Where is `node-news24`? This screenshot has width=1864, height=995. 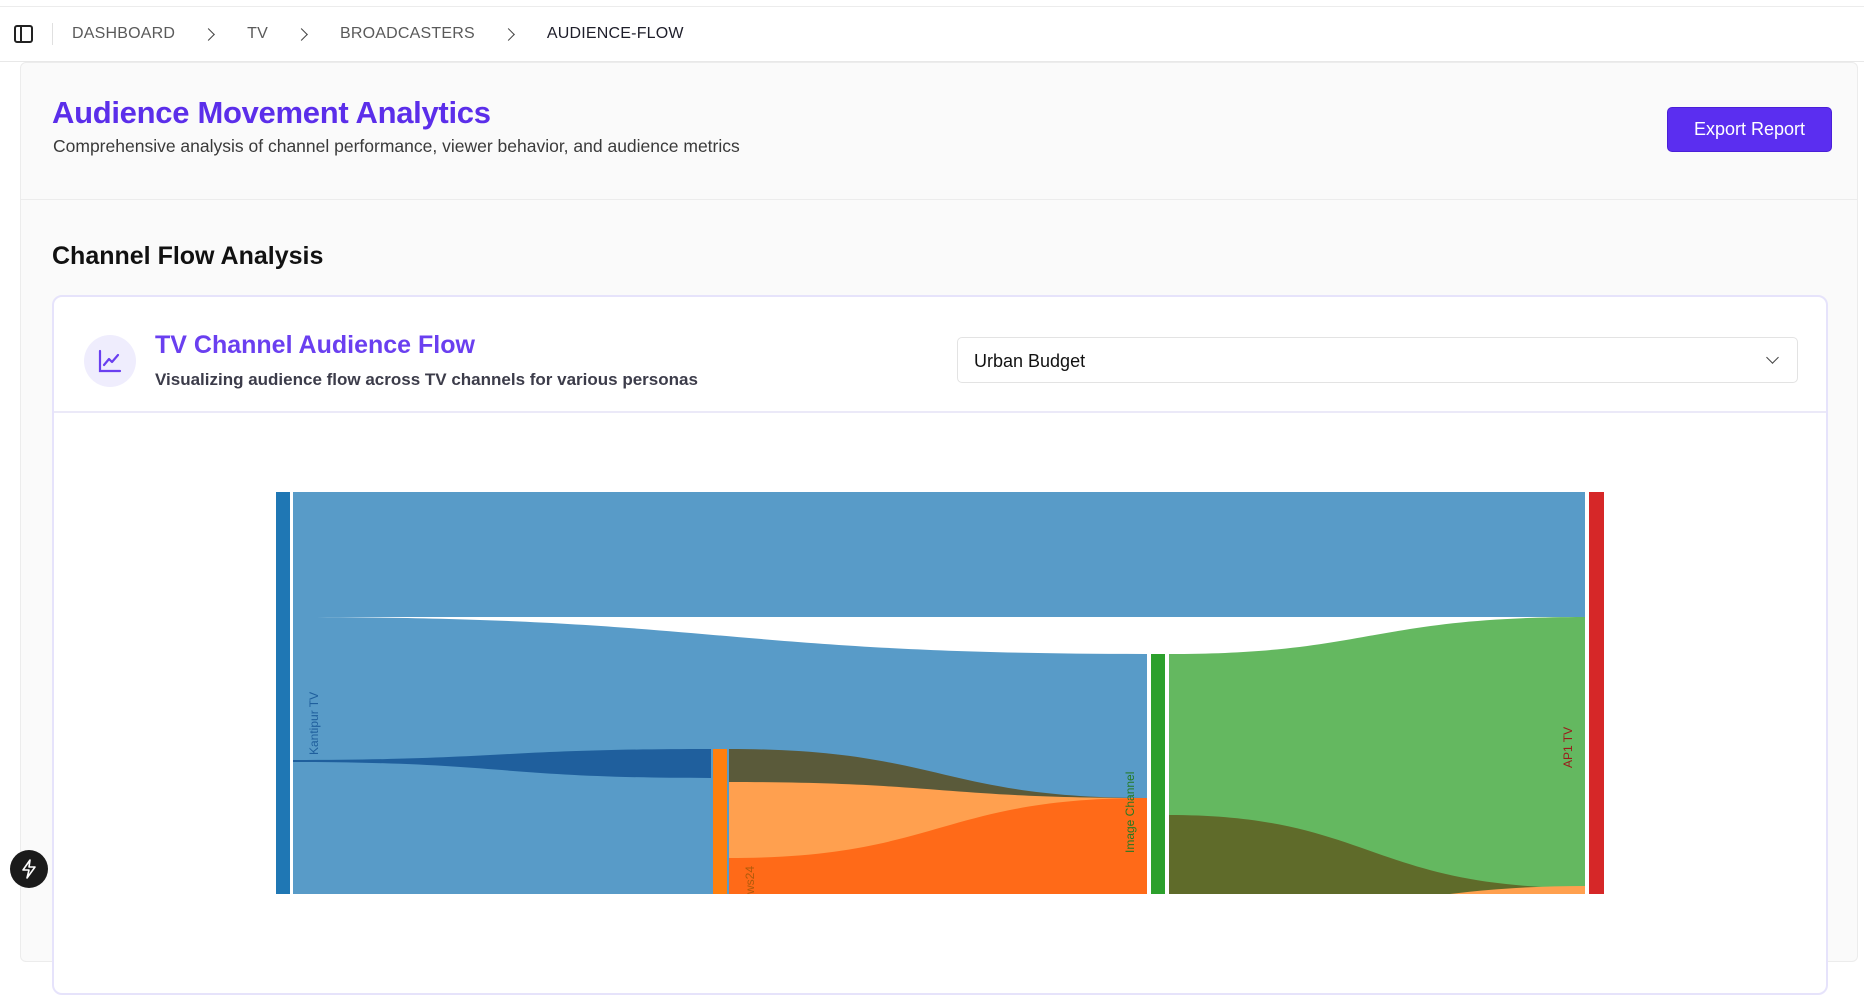 node-news24 is located at coordinates (720, 821).